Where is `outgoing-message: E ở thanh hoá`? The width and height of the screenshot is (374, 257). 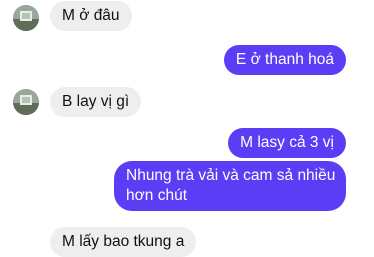 outgoing-message: E ở thanh hoá is located at coordinates (284, 60).